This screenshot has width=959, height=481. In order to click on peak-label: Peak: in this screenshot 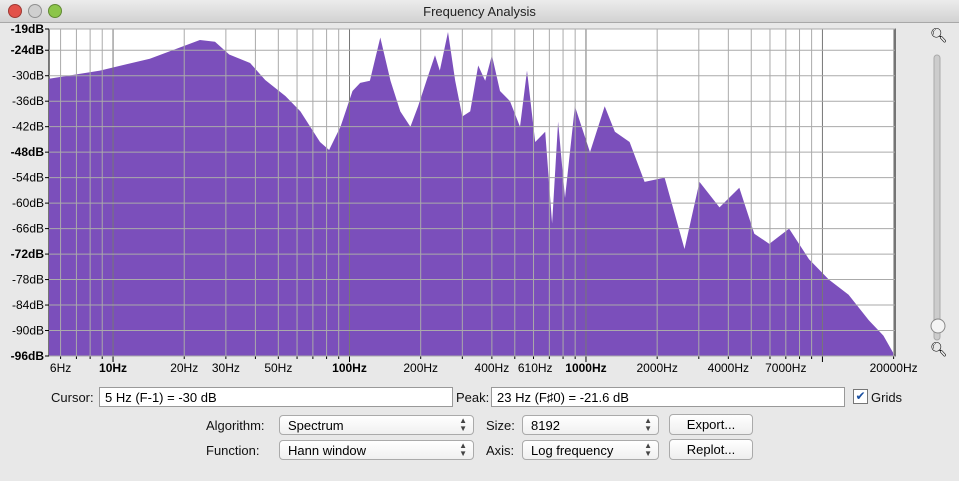, I will do `click(473, 397)`.